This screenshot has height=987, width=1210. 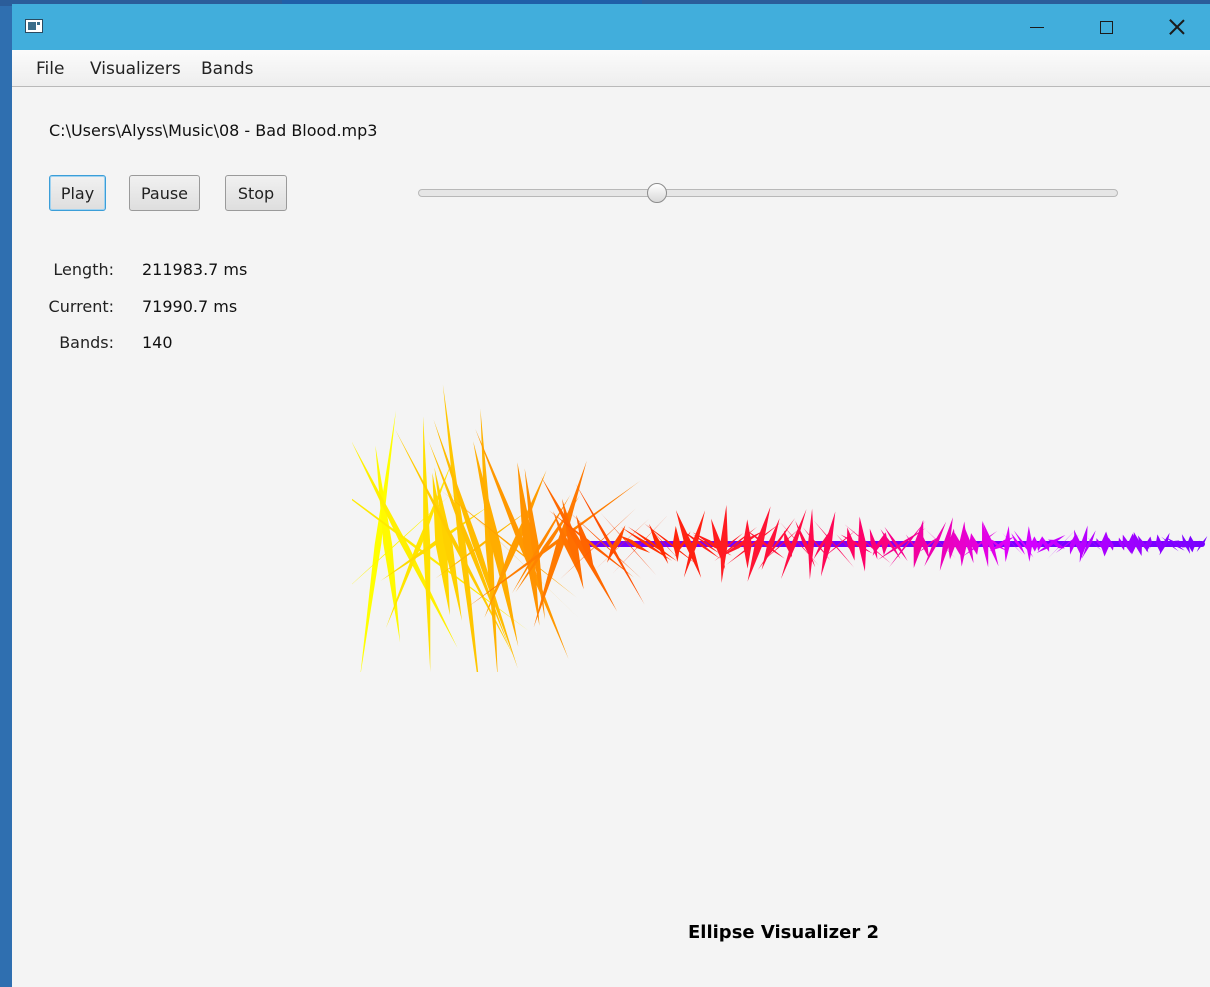 I want to click on bands-value: 140, so click(x=157, y=342).